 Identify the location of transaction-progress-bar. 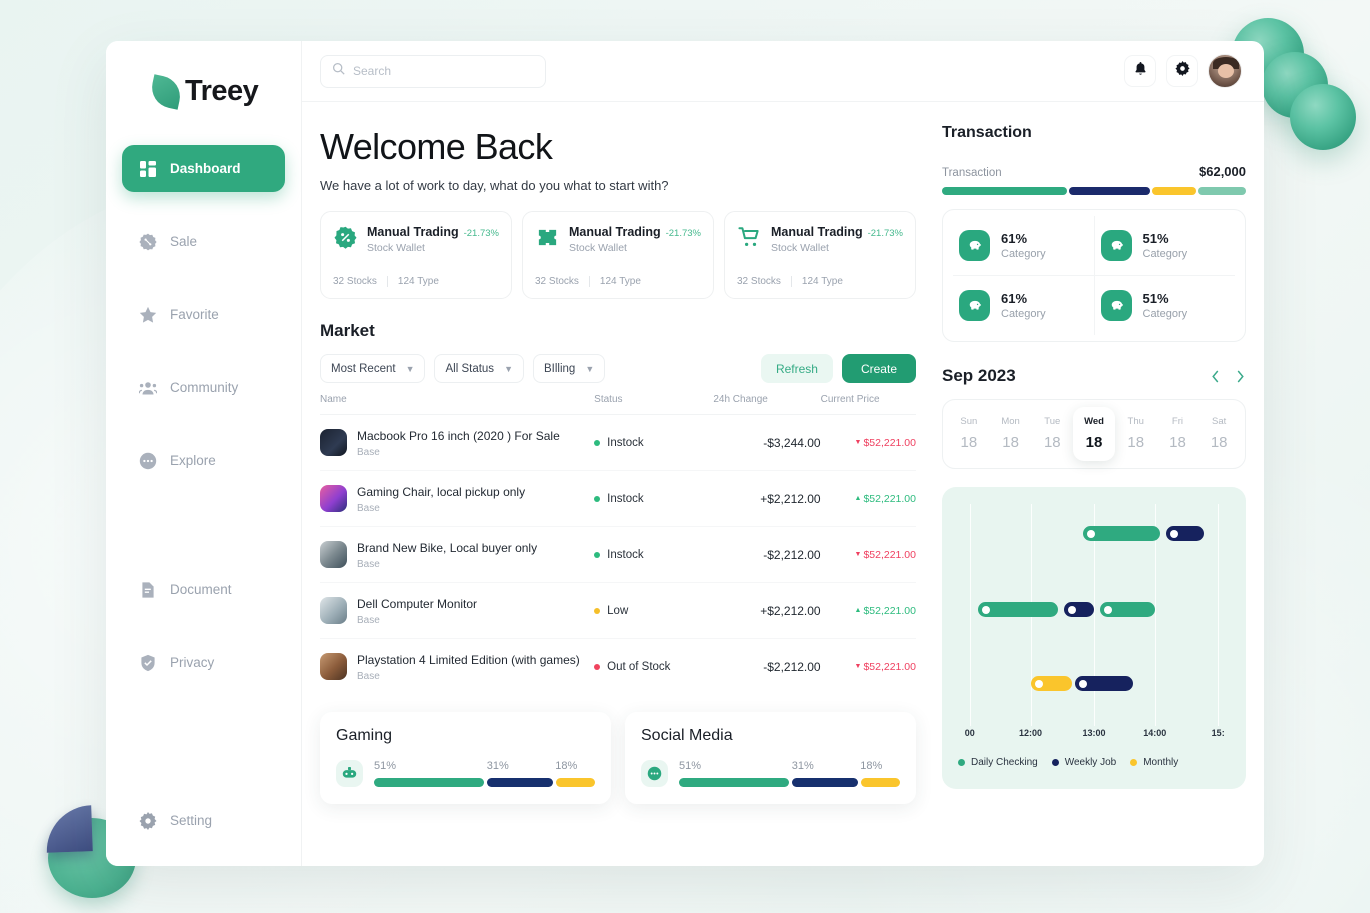
(1094, 191).